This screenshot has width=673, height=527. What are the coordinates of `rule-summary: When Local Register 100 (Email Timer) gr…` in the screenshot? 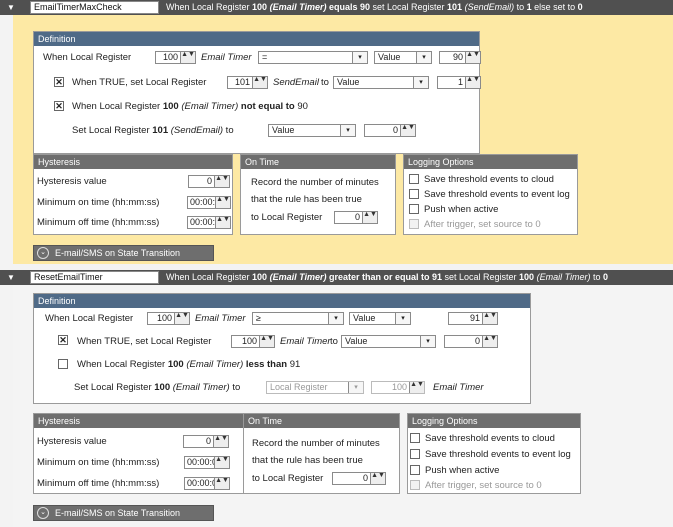 It's located at (387, 277).